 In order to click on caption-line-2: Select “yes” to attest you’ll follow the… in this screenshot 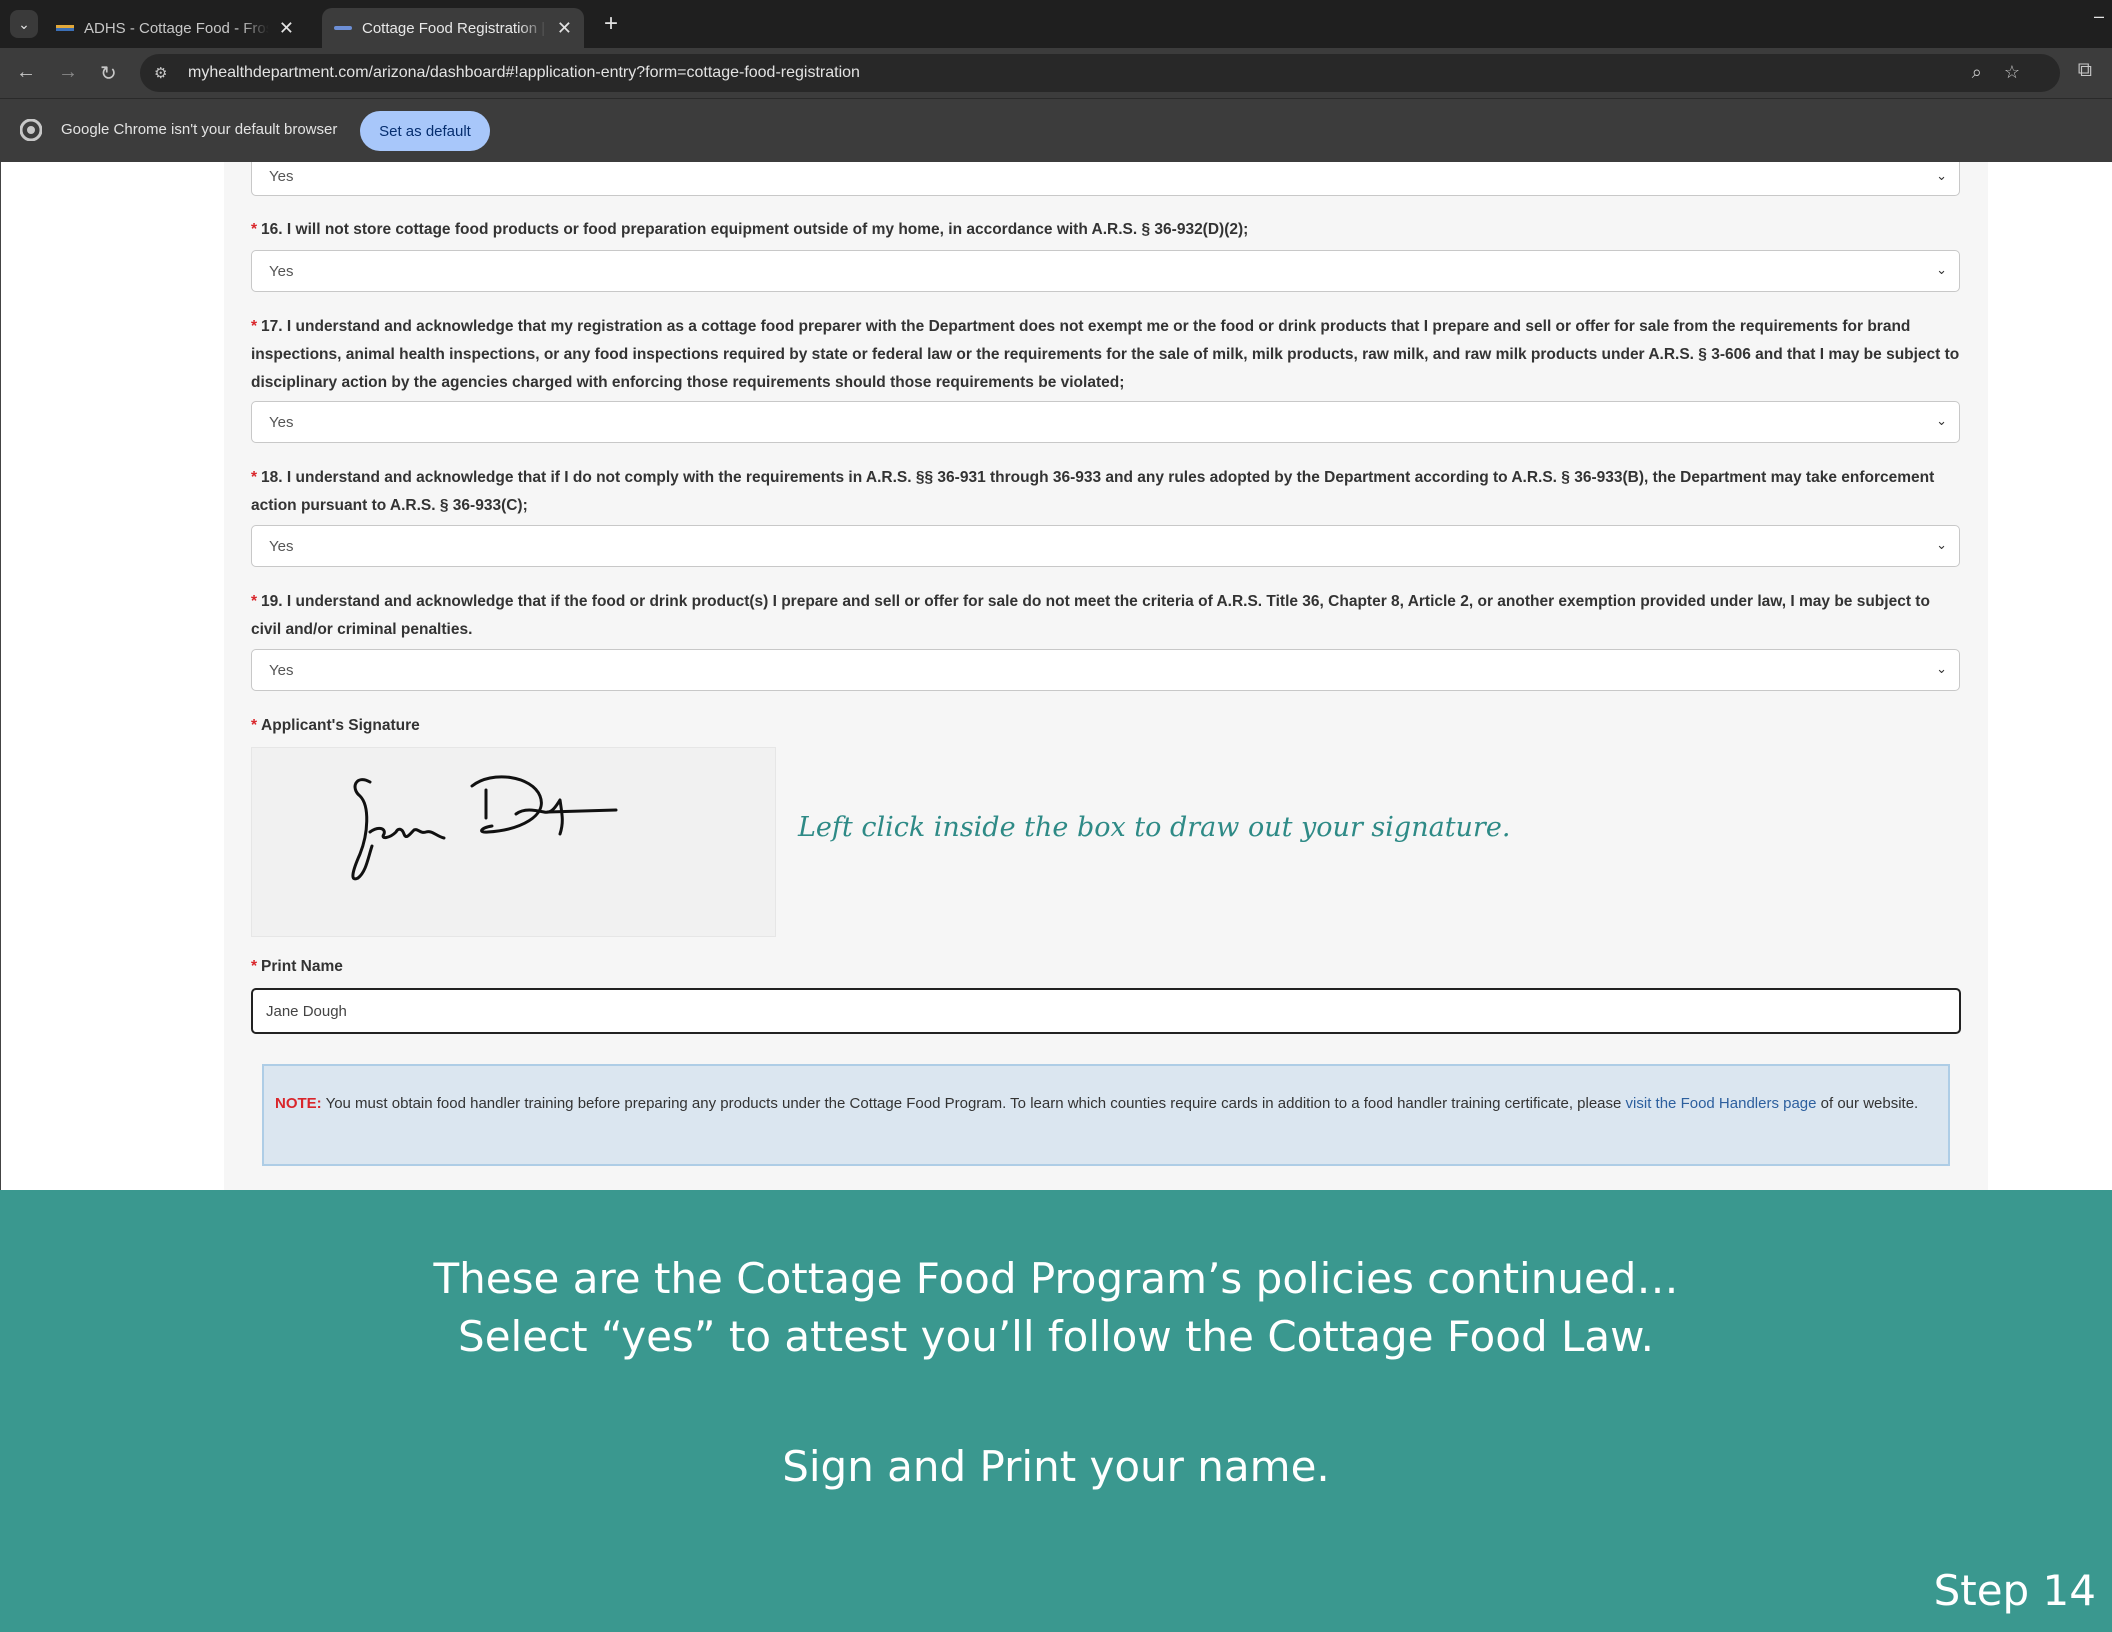, I will do `click(1056, 1336)`.